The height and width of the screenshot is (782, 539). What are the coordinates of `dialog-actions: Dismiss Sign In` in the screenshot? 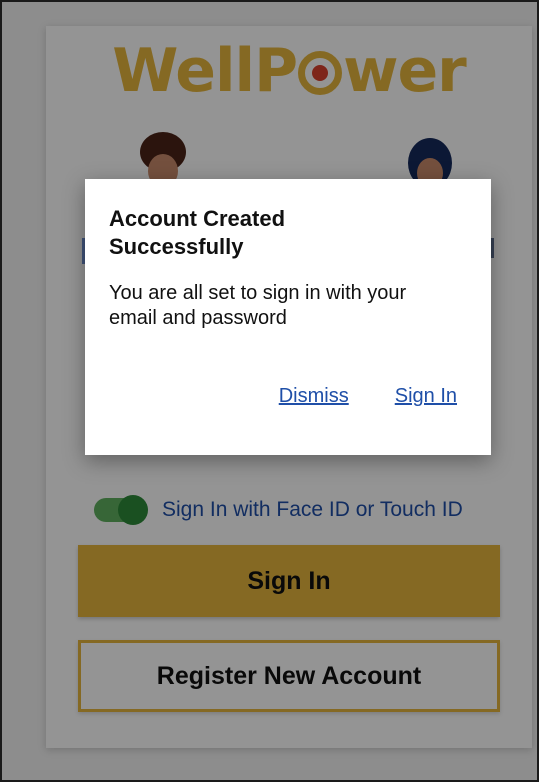 It's located at (368, 396).